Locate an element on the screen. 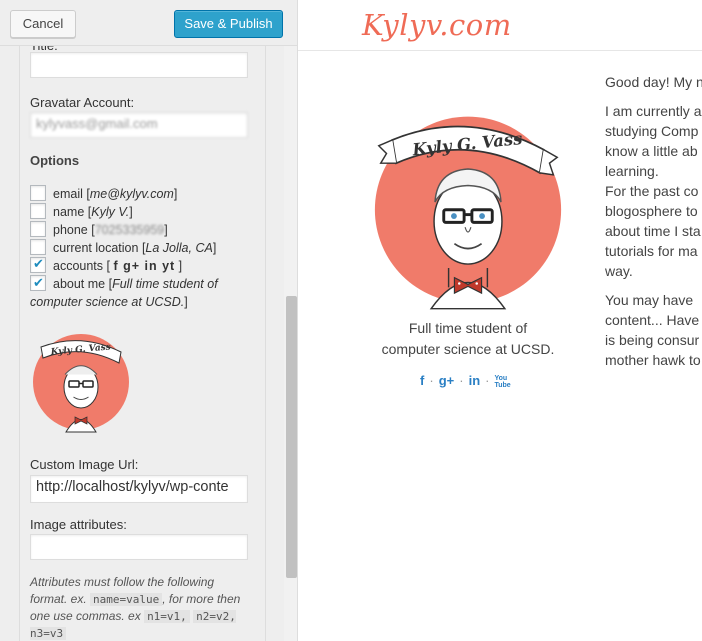 This screenshot has height=641, width=702. site-header: Kylyv.com is located at coordinates (500, 25).